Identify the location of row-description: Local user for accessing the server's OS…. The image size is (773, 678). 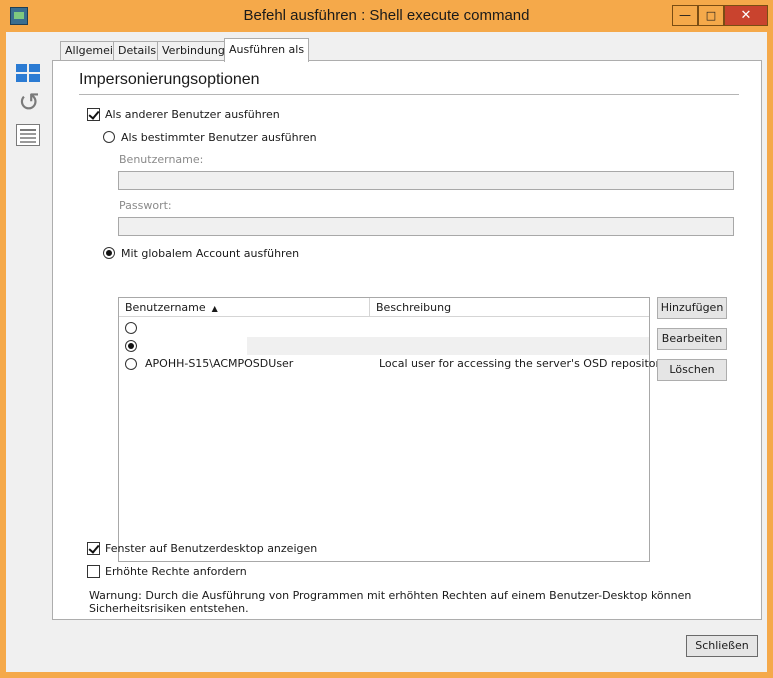
(523, 363).